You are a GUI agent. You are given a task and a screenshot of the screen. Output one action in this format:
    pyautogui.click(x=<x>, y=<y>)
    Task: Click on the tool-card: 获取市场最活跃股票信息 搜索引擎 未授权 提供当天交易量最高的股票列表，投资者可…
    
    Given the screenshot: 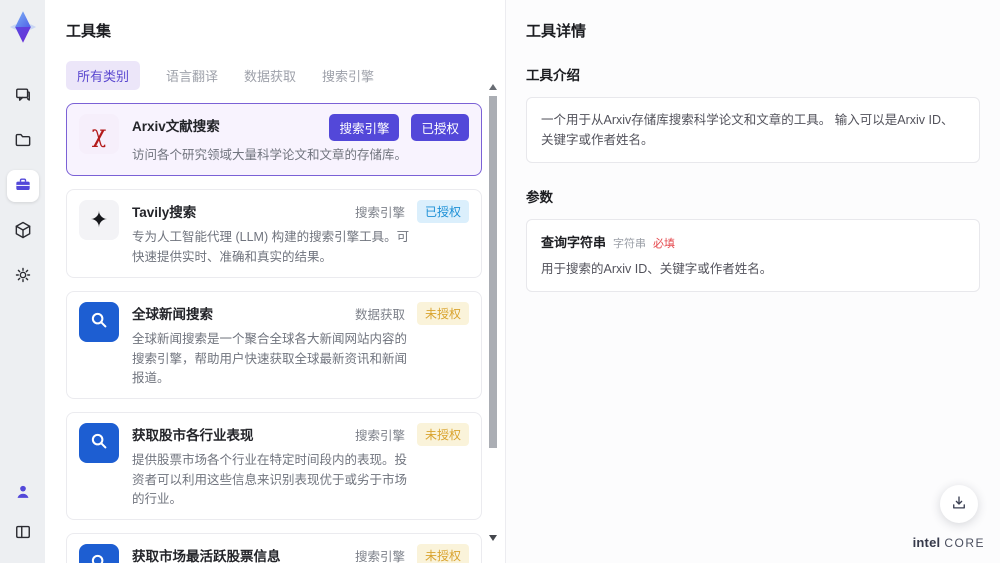 What is the action you would take?
    pyautogui.click(x=274, y=548)
    